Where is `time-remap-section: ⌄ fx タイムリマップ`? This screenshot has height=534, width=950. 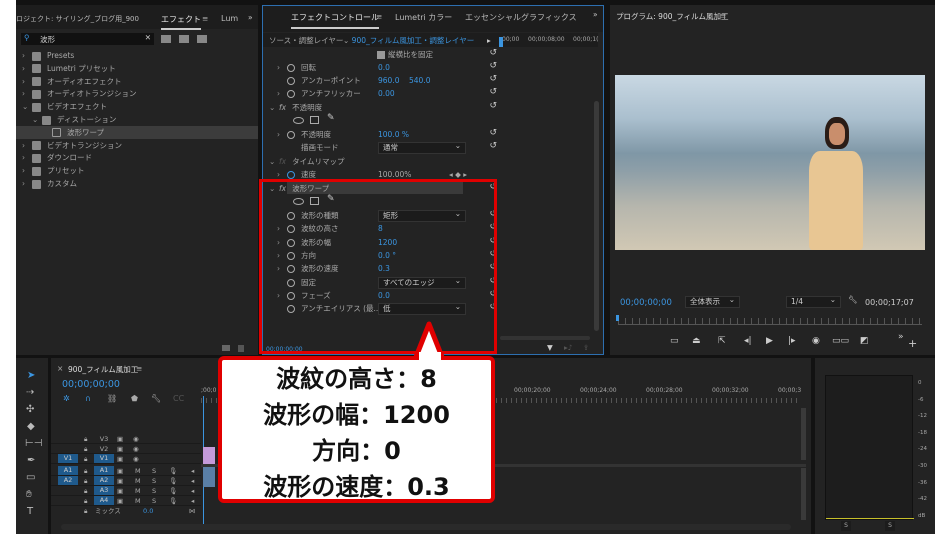
time-remap-section: ⌄ fx タイムリマップ is located at coordinates (306, 161).